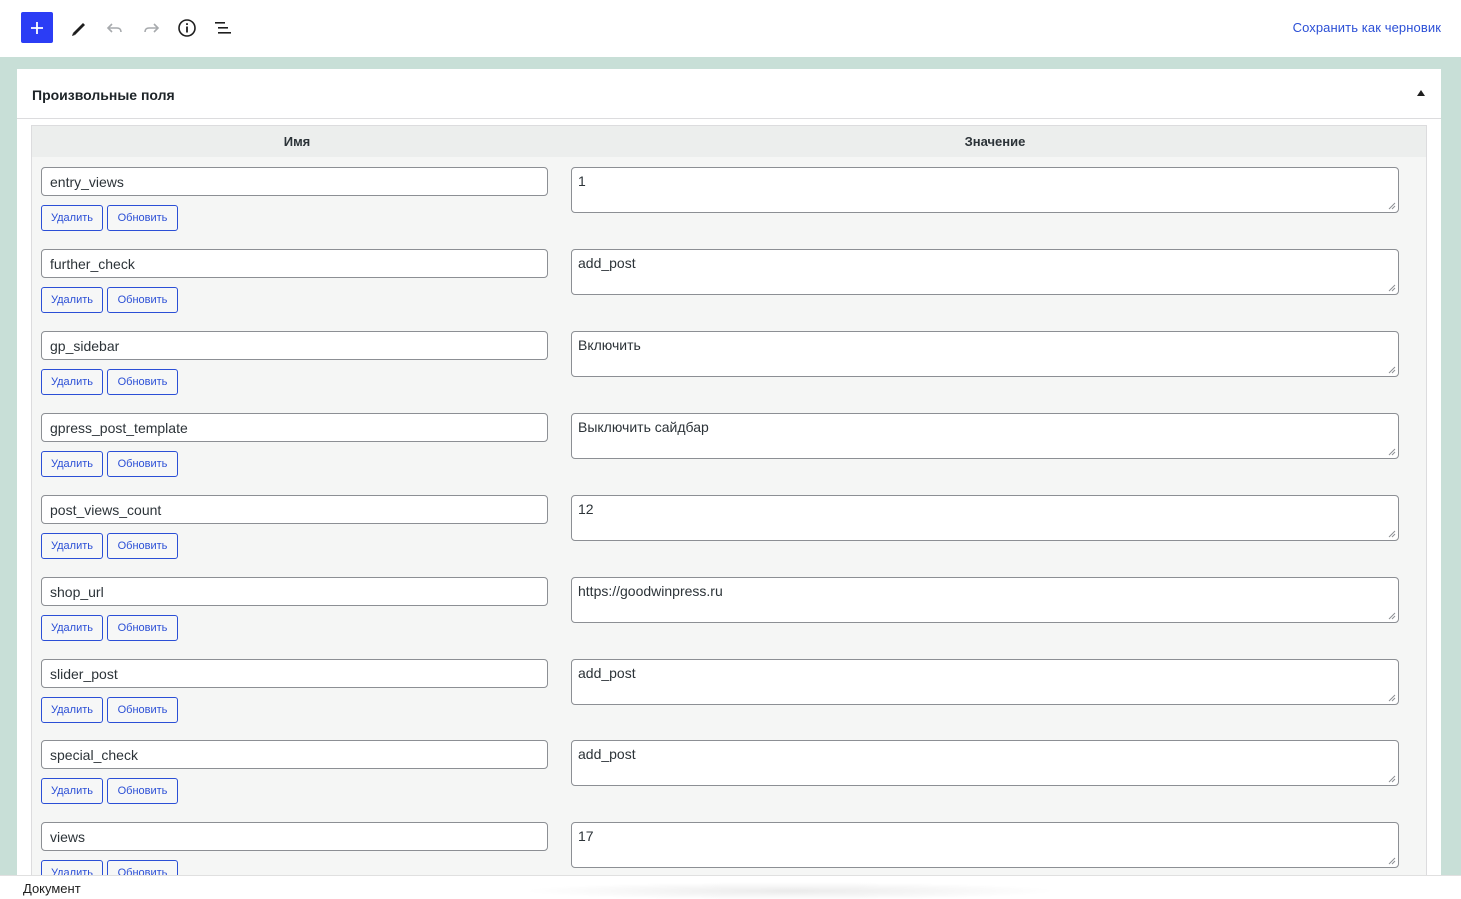 The width and height of the screenshot is (1461, 899). I want to click on field-name-input: post_views_count, so click(294, 509).